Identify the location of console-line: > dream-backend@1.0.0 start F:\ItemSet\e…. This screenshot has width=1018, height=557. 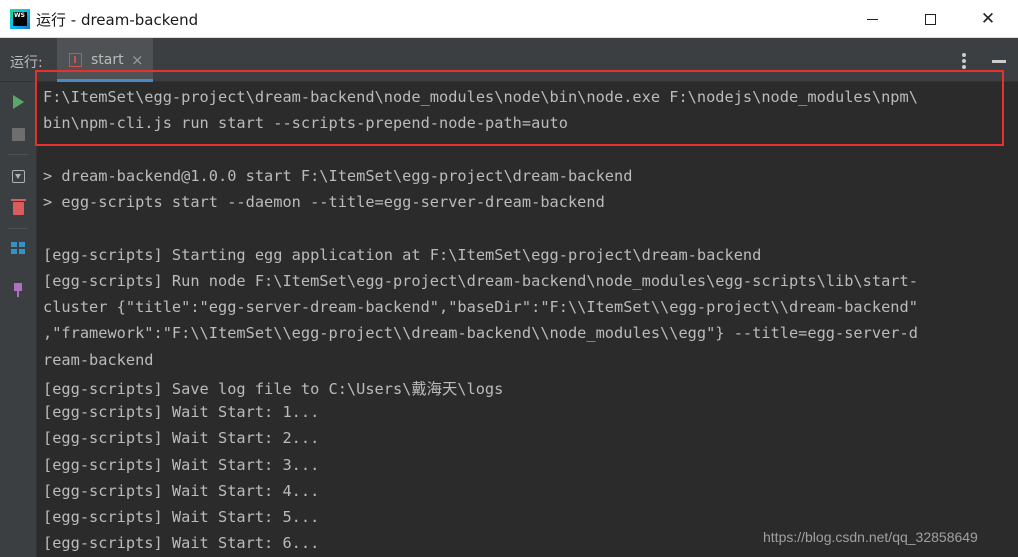
(338, 176).